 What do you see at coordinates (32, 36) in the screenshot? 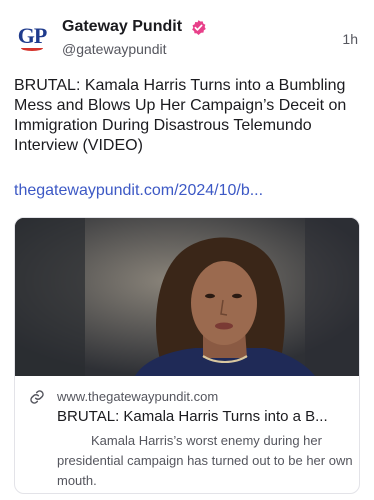
I see `avatar: GP` at bounding box center [32, 36].